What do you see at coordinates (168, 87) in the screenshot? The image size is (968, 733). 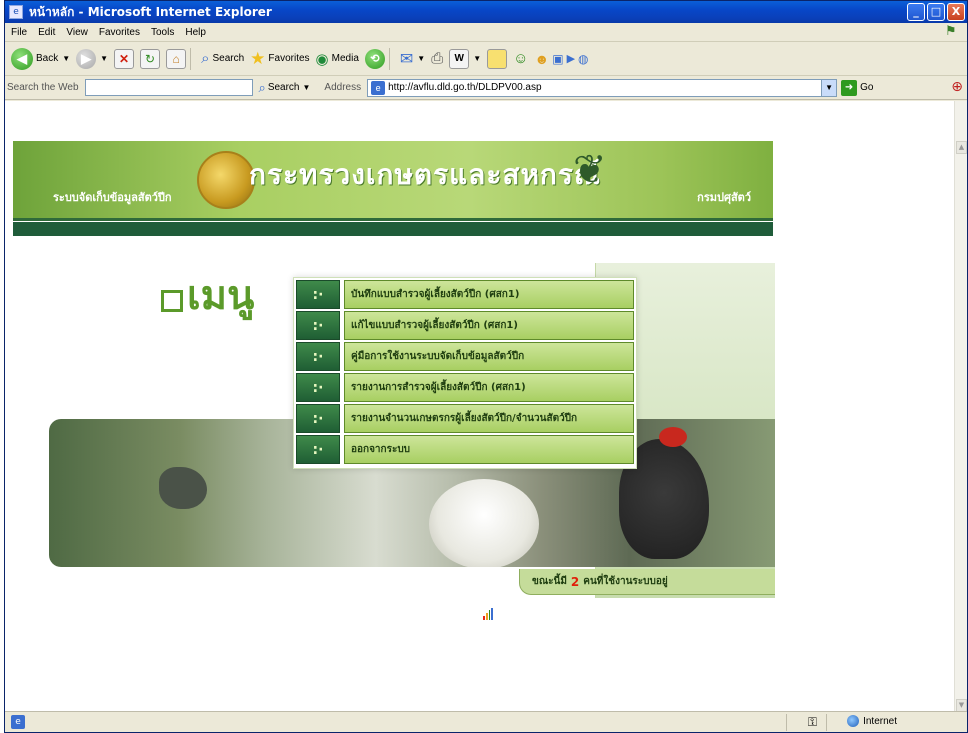 I see `search-web-input` at bounding box center [168, 87].